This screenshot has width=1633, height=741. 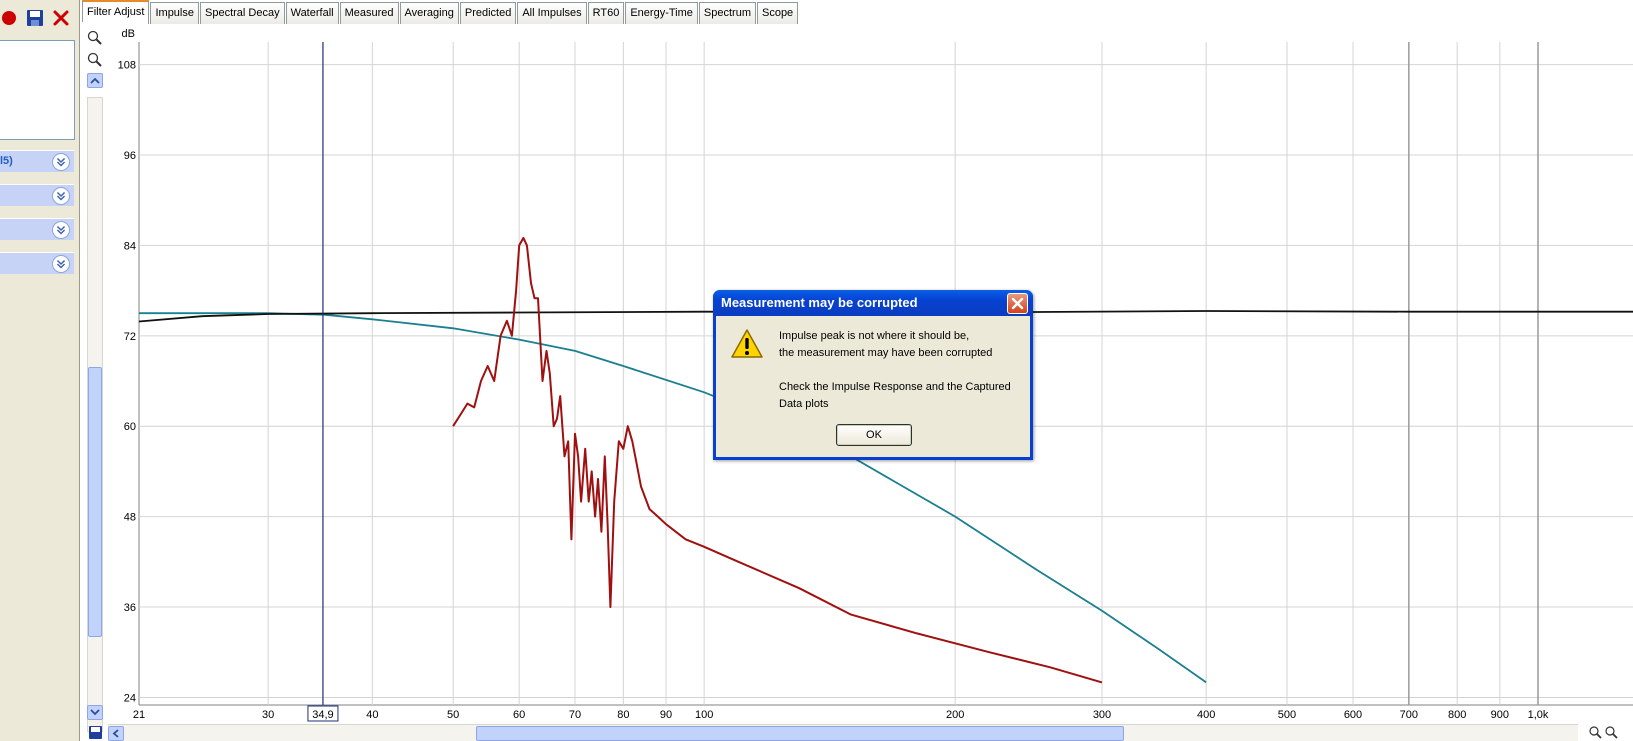 What do you see at coordinates (1353, 715) in the screenshot?
I see `x-tick-label: 600` at bounding box center [1353, 715].